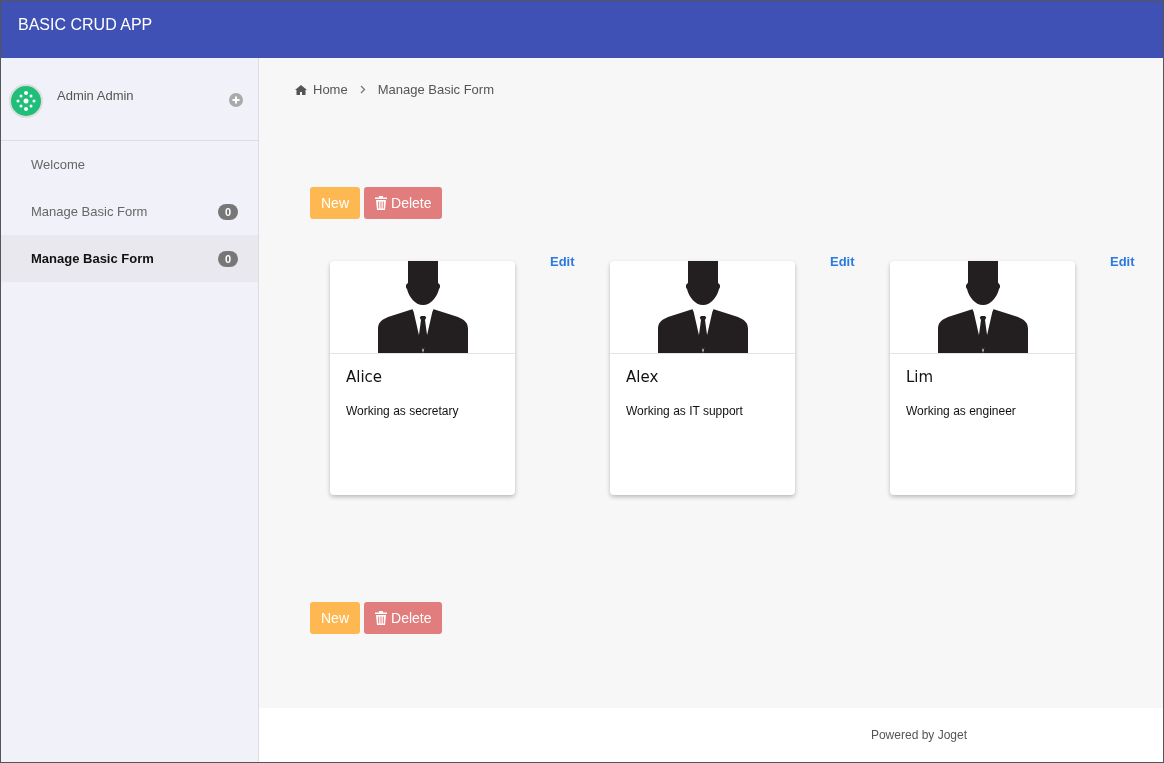  I want to click on home-icon, so click(301, 89).